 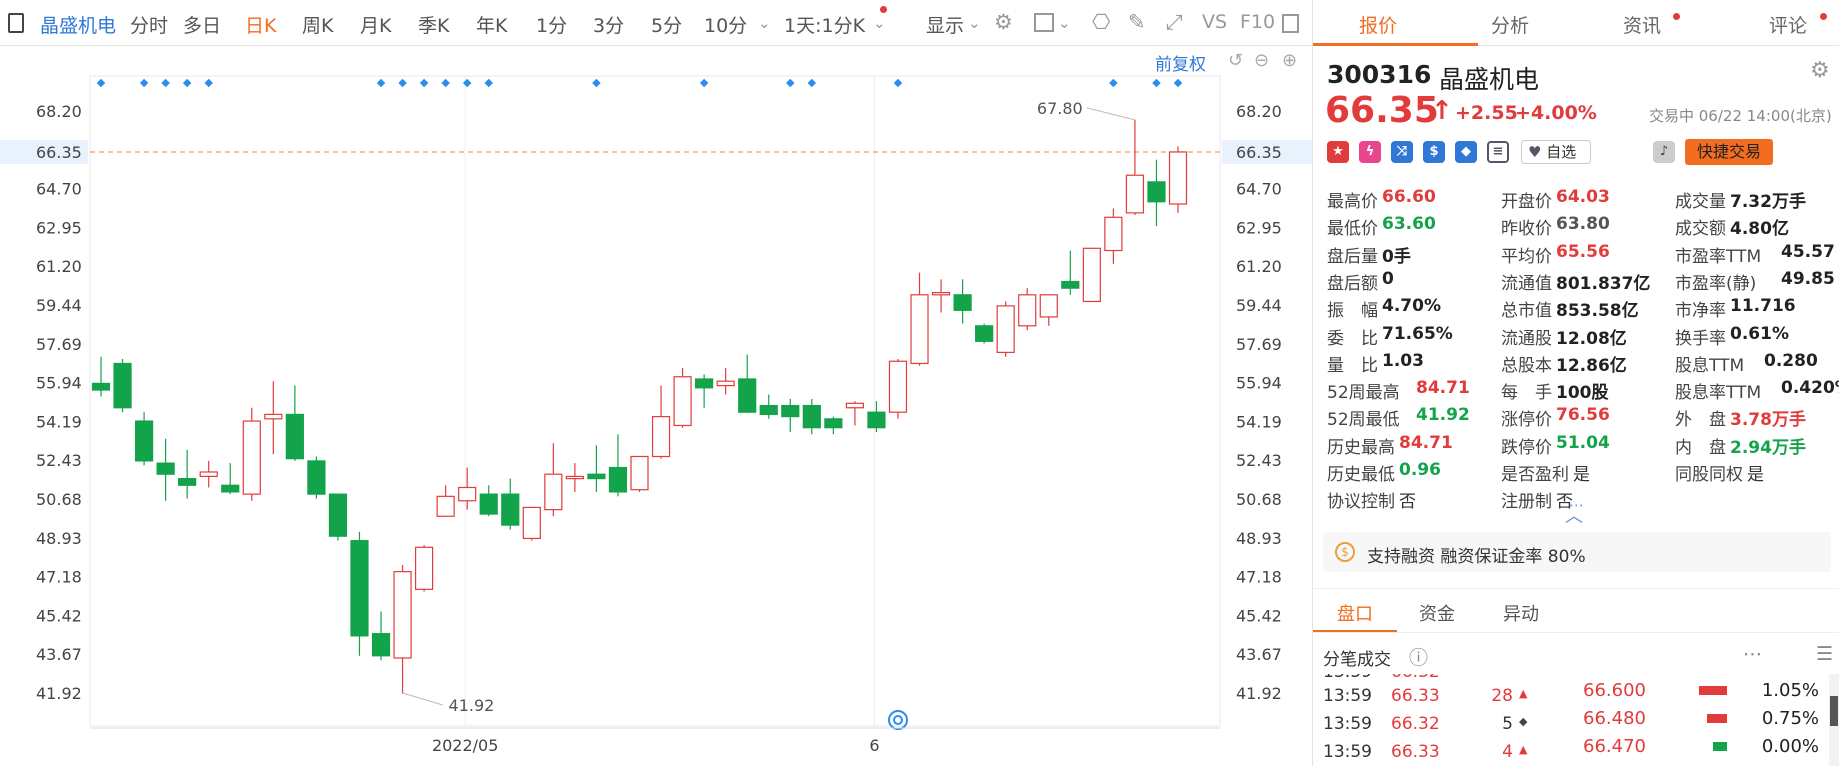 What do you see at coordinates (1642, 24) in the screenshot?
I see `tab-news: 资讯` at bounding box center [1642, 24].